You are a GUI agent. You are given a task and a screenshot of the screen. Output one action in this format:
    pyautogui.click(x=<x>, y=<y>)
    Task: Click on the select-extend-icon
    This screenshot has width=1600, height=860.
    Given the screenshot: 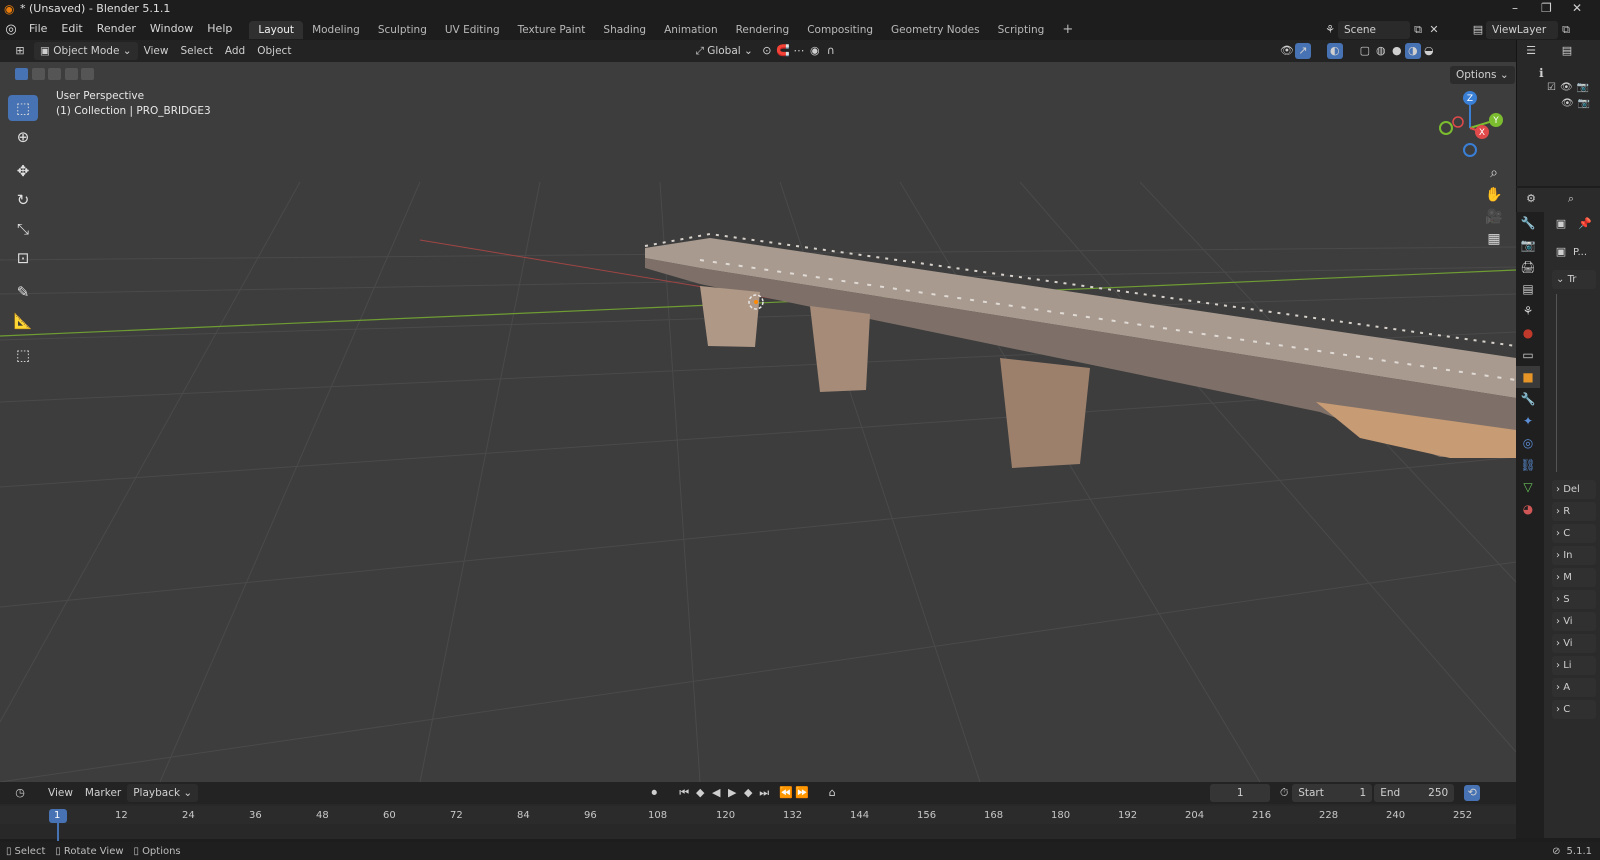 What is the action you would take?
    pyautogui.click(x=38, y=74)
    